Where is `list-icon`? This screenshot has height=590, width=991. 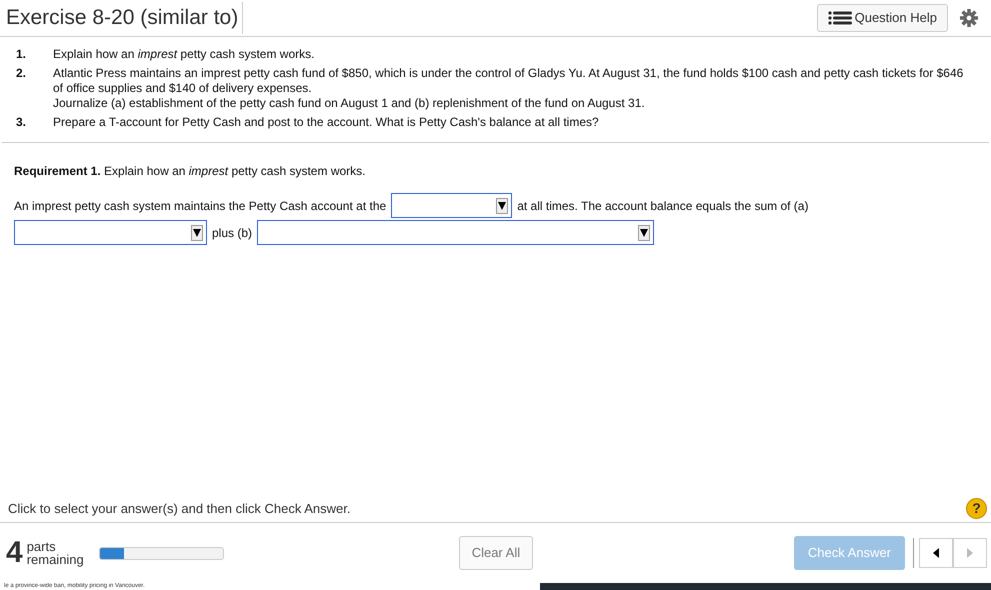 list-icon is located at coordinates (840, 18).